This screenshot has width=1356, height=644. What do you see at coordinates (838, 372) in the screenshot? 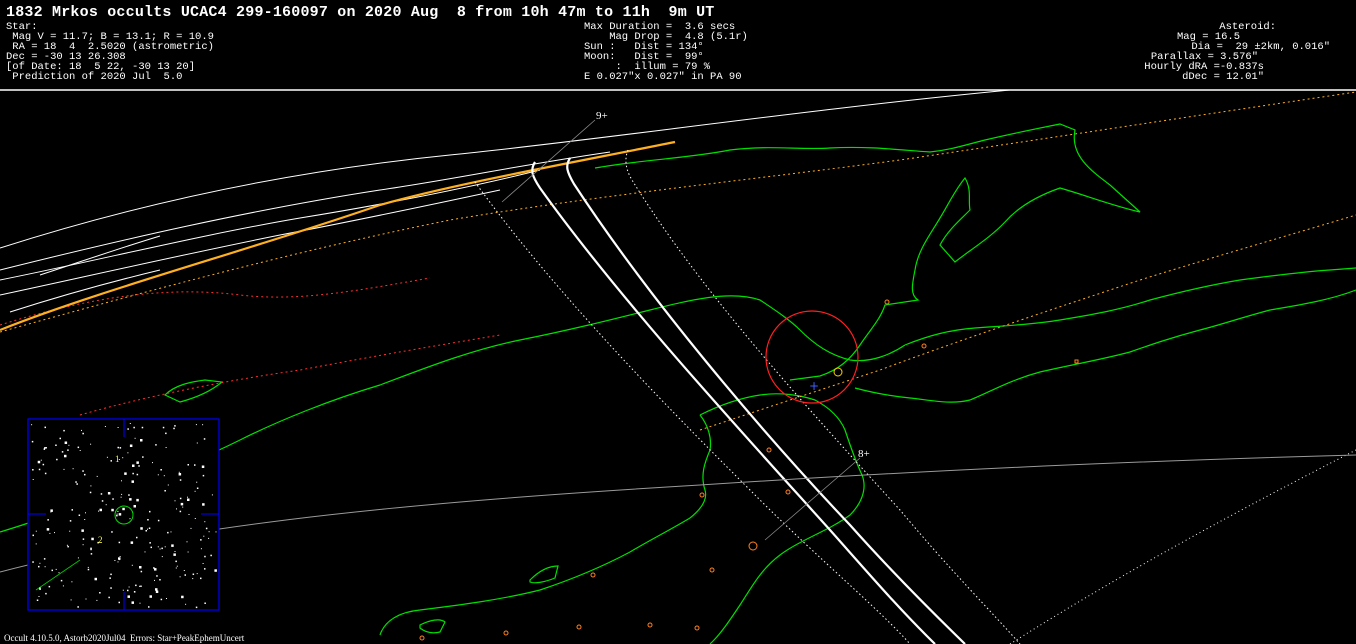
I see `target-marker` at bounding box center [838, 372].